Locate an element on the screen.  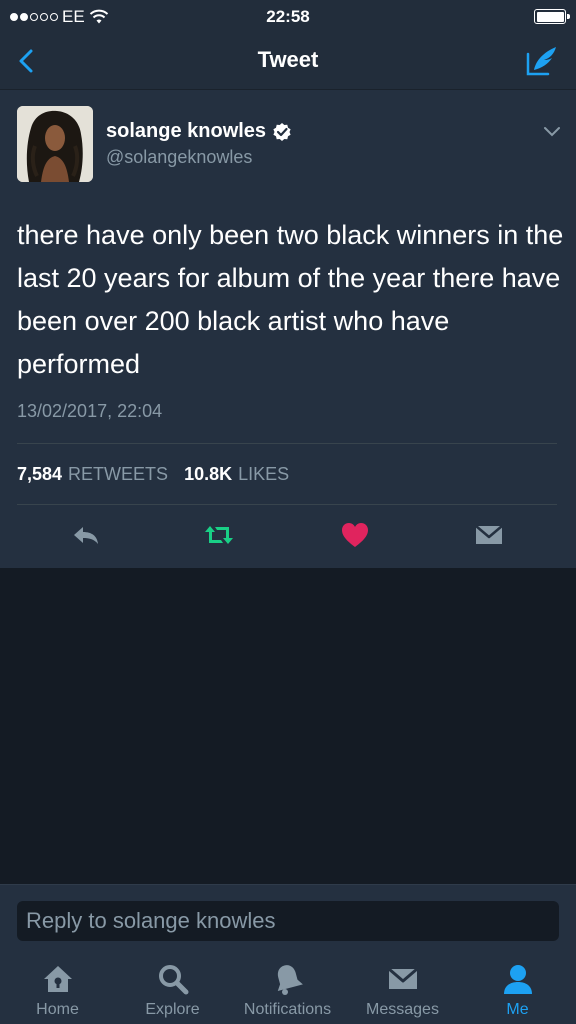
tab-messages: Messages is located at coordinates (402, 986).